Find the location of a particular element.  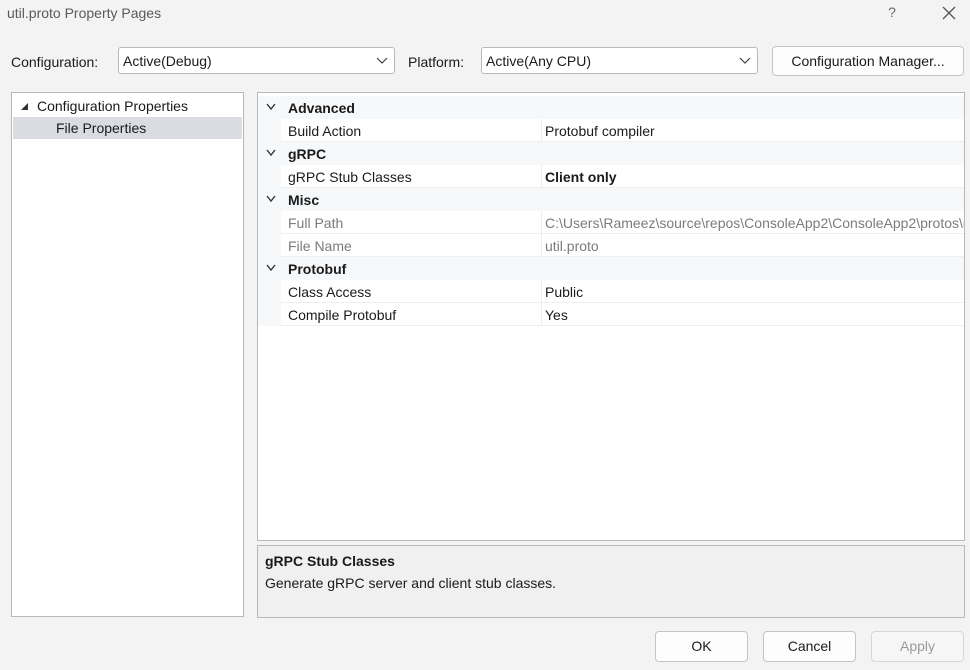

tree-item-configuration-properties: Configuration Properties is located at coordinates (127, 106).